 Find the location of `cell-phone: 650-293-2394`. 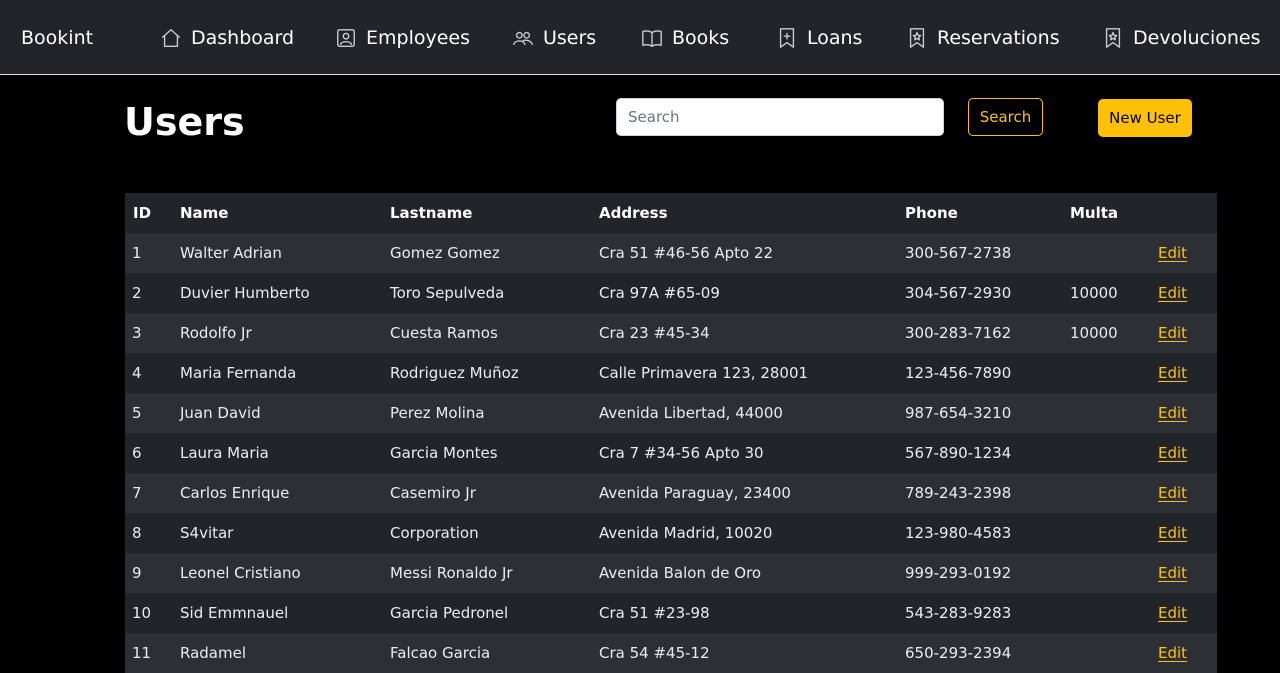

cell-phone: 650-293-2394 is located at coordinates (979, 653).